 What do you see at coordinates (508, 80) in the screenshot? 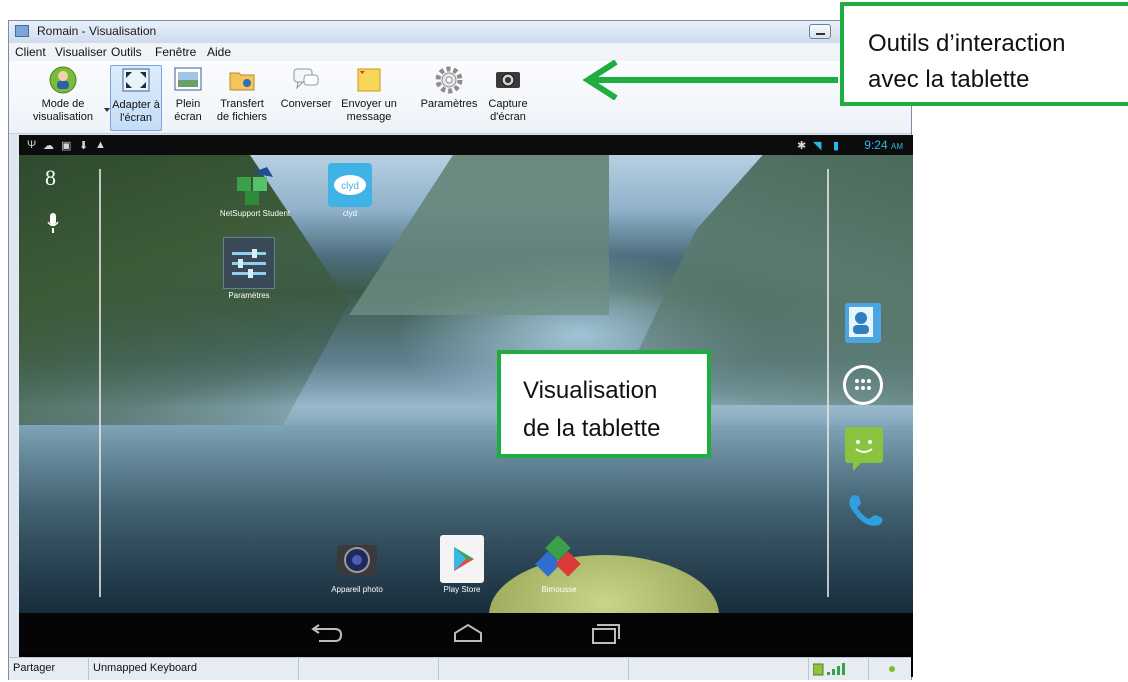
I see `camera-icon` at bounding box center [508, 80].